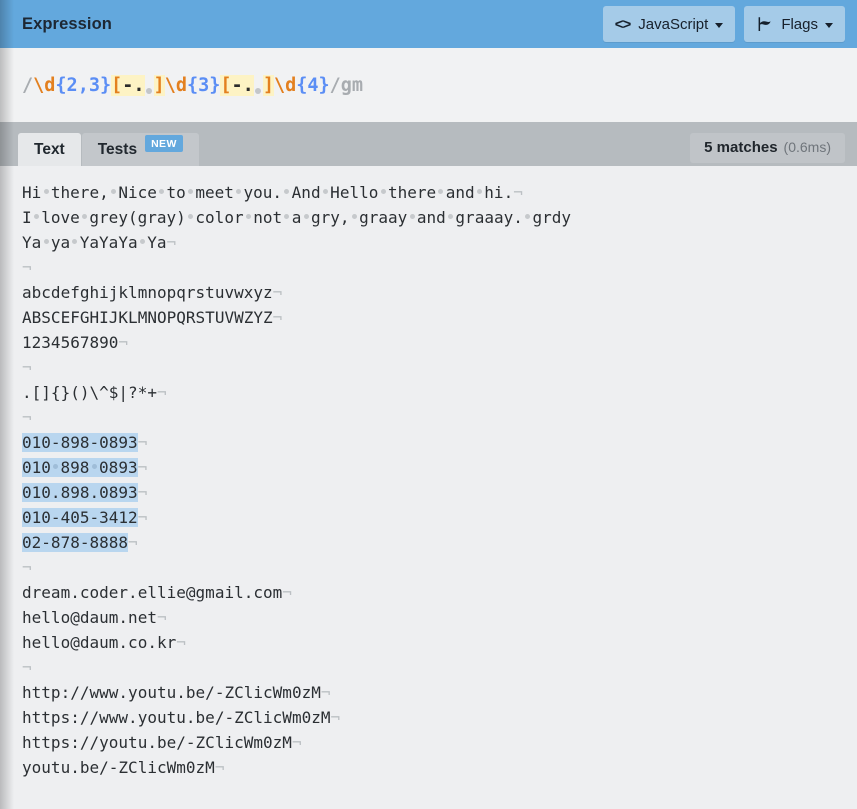 Image resolution: width=857 pixels, height=809 pixels. I want to click on match-highlight: 010 898 0893, so click(80, 467).